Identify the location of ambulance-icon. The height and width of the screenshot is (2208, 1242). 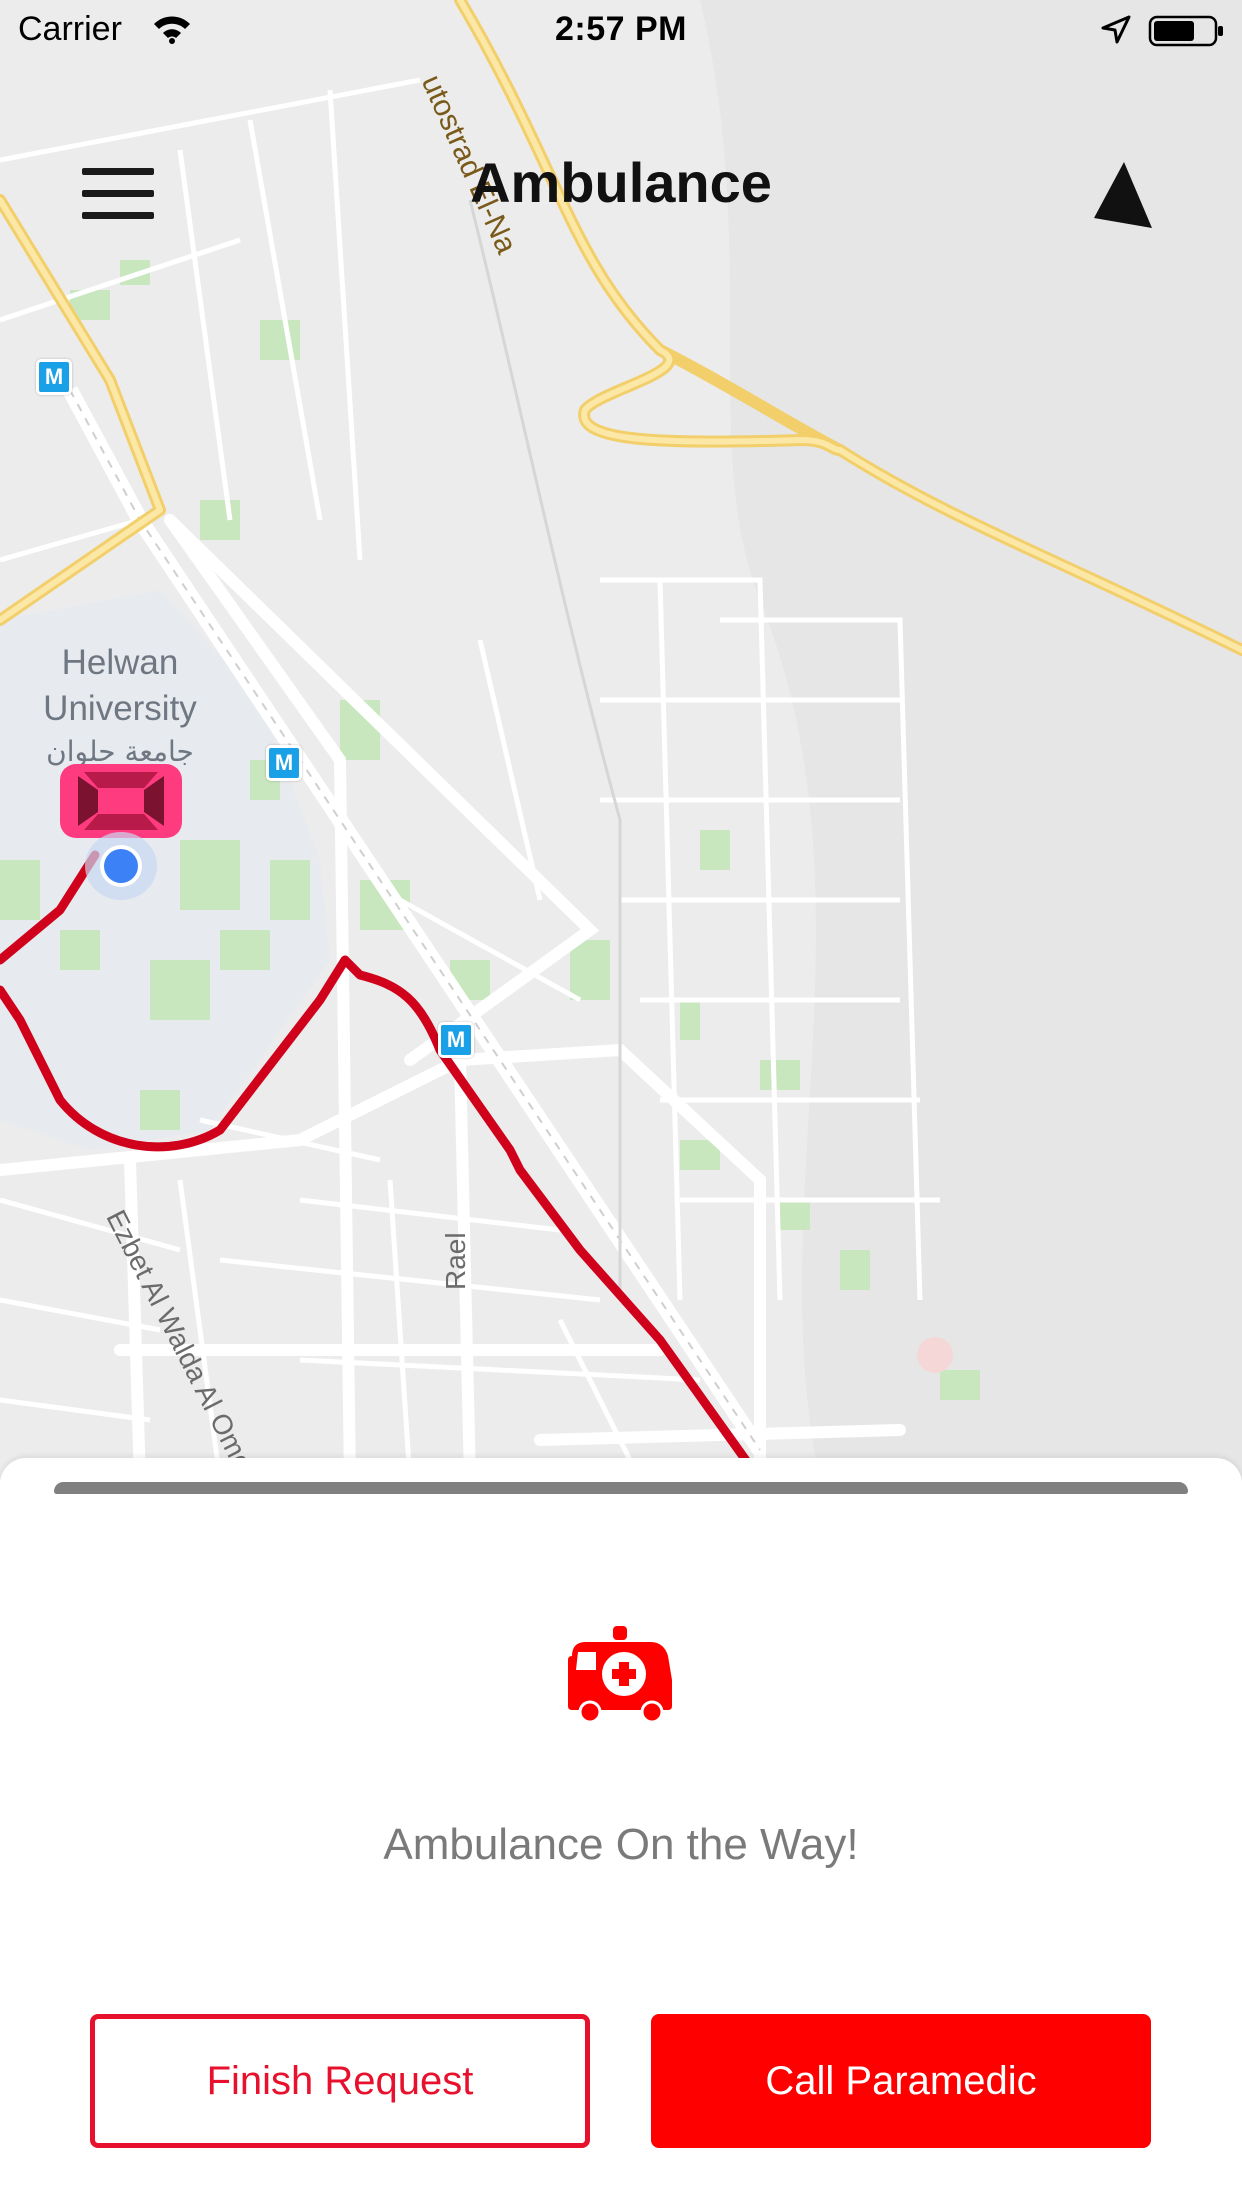
(620, 1674).